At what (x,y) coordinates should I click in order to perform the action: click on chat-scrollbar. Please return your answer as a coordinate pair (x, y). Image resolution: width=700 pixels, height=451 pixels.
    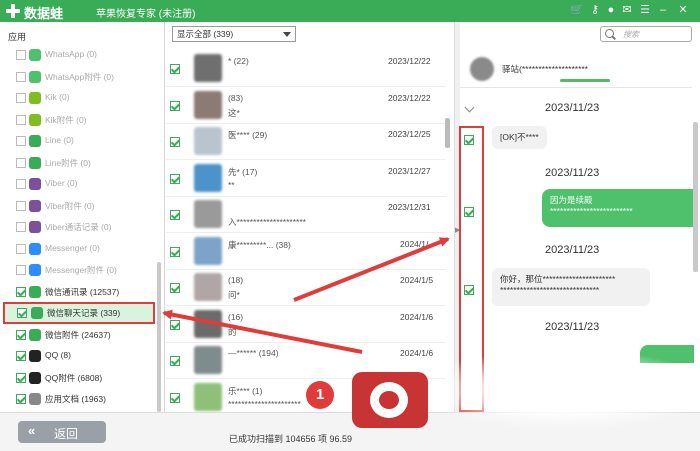
    Looking at the image, I should click on (695, 197).